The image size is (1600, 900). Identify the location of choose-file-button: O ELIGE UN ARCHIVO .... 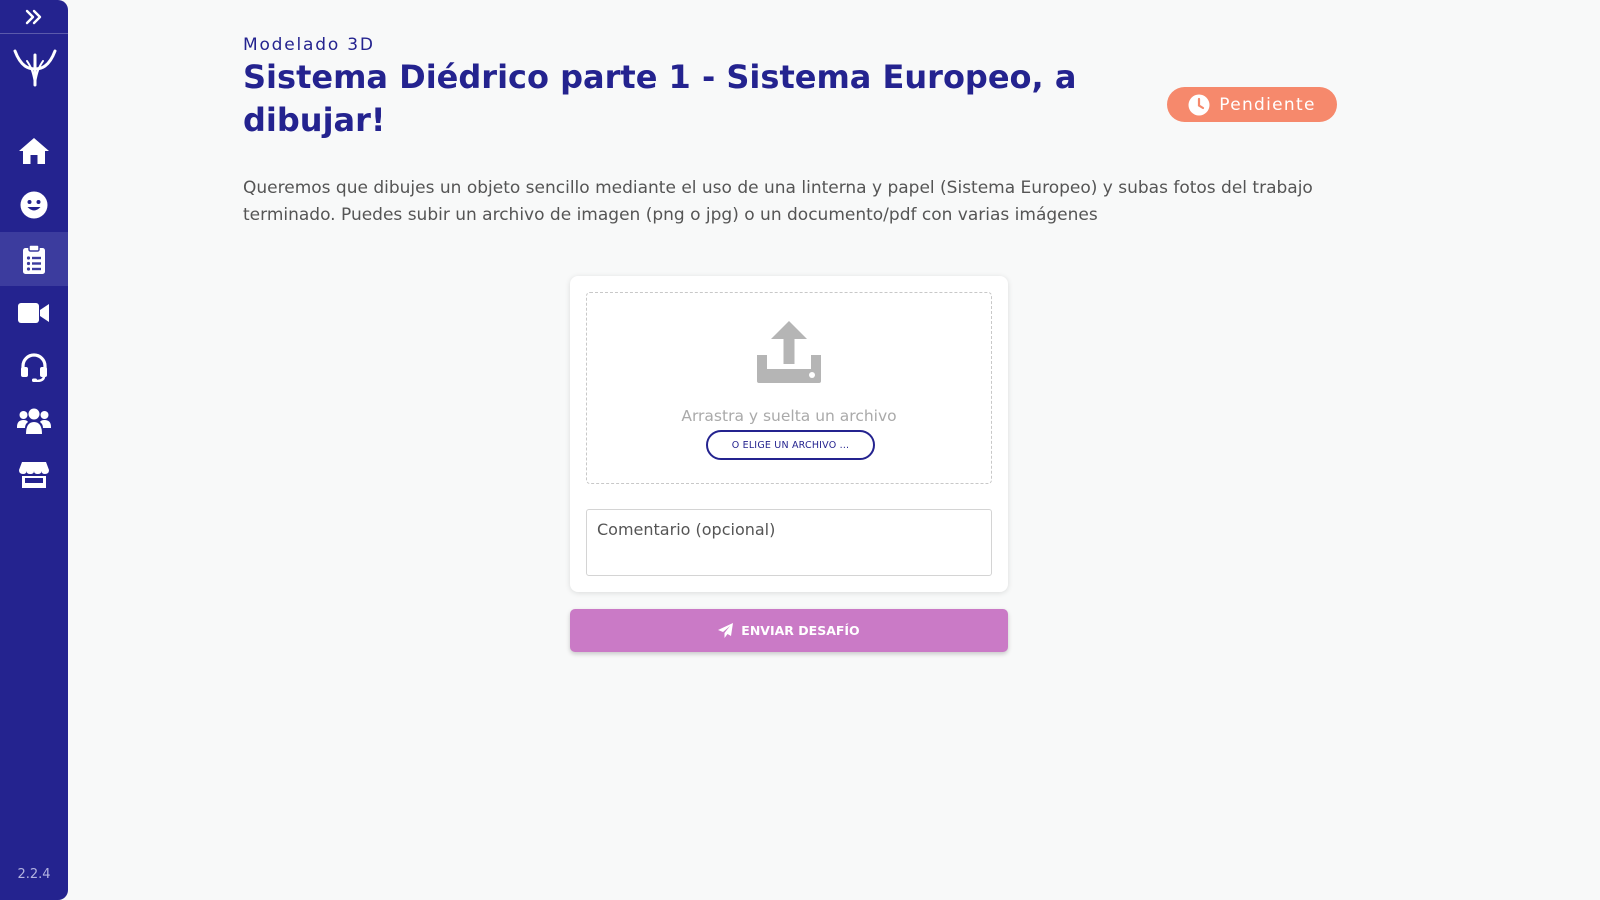
(790, 445).